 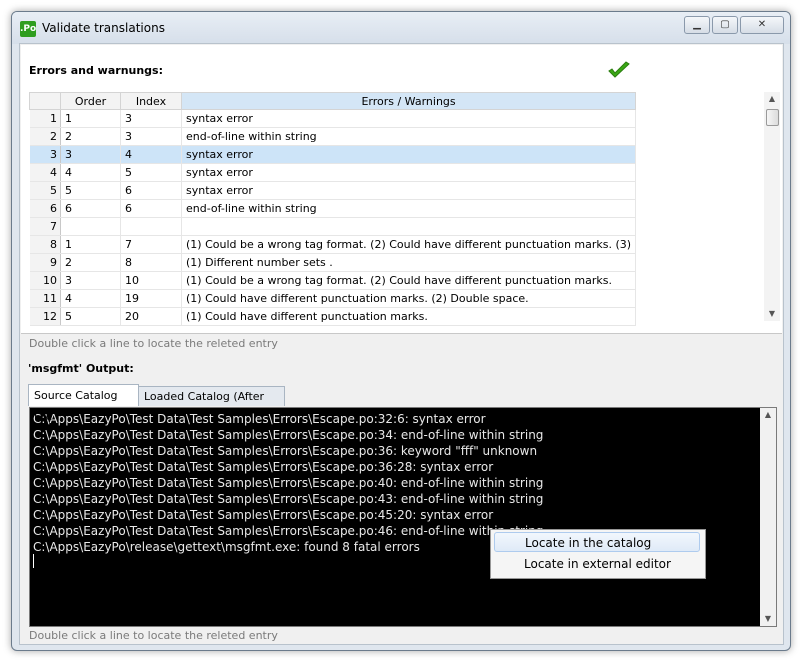 I want to click on close-icon: ✕, so click(x=762, y=24).